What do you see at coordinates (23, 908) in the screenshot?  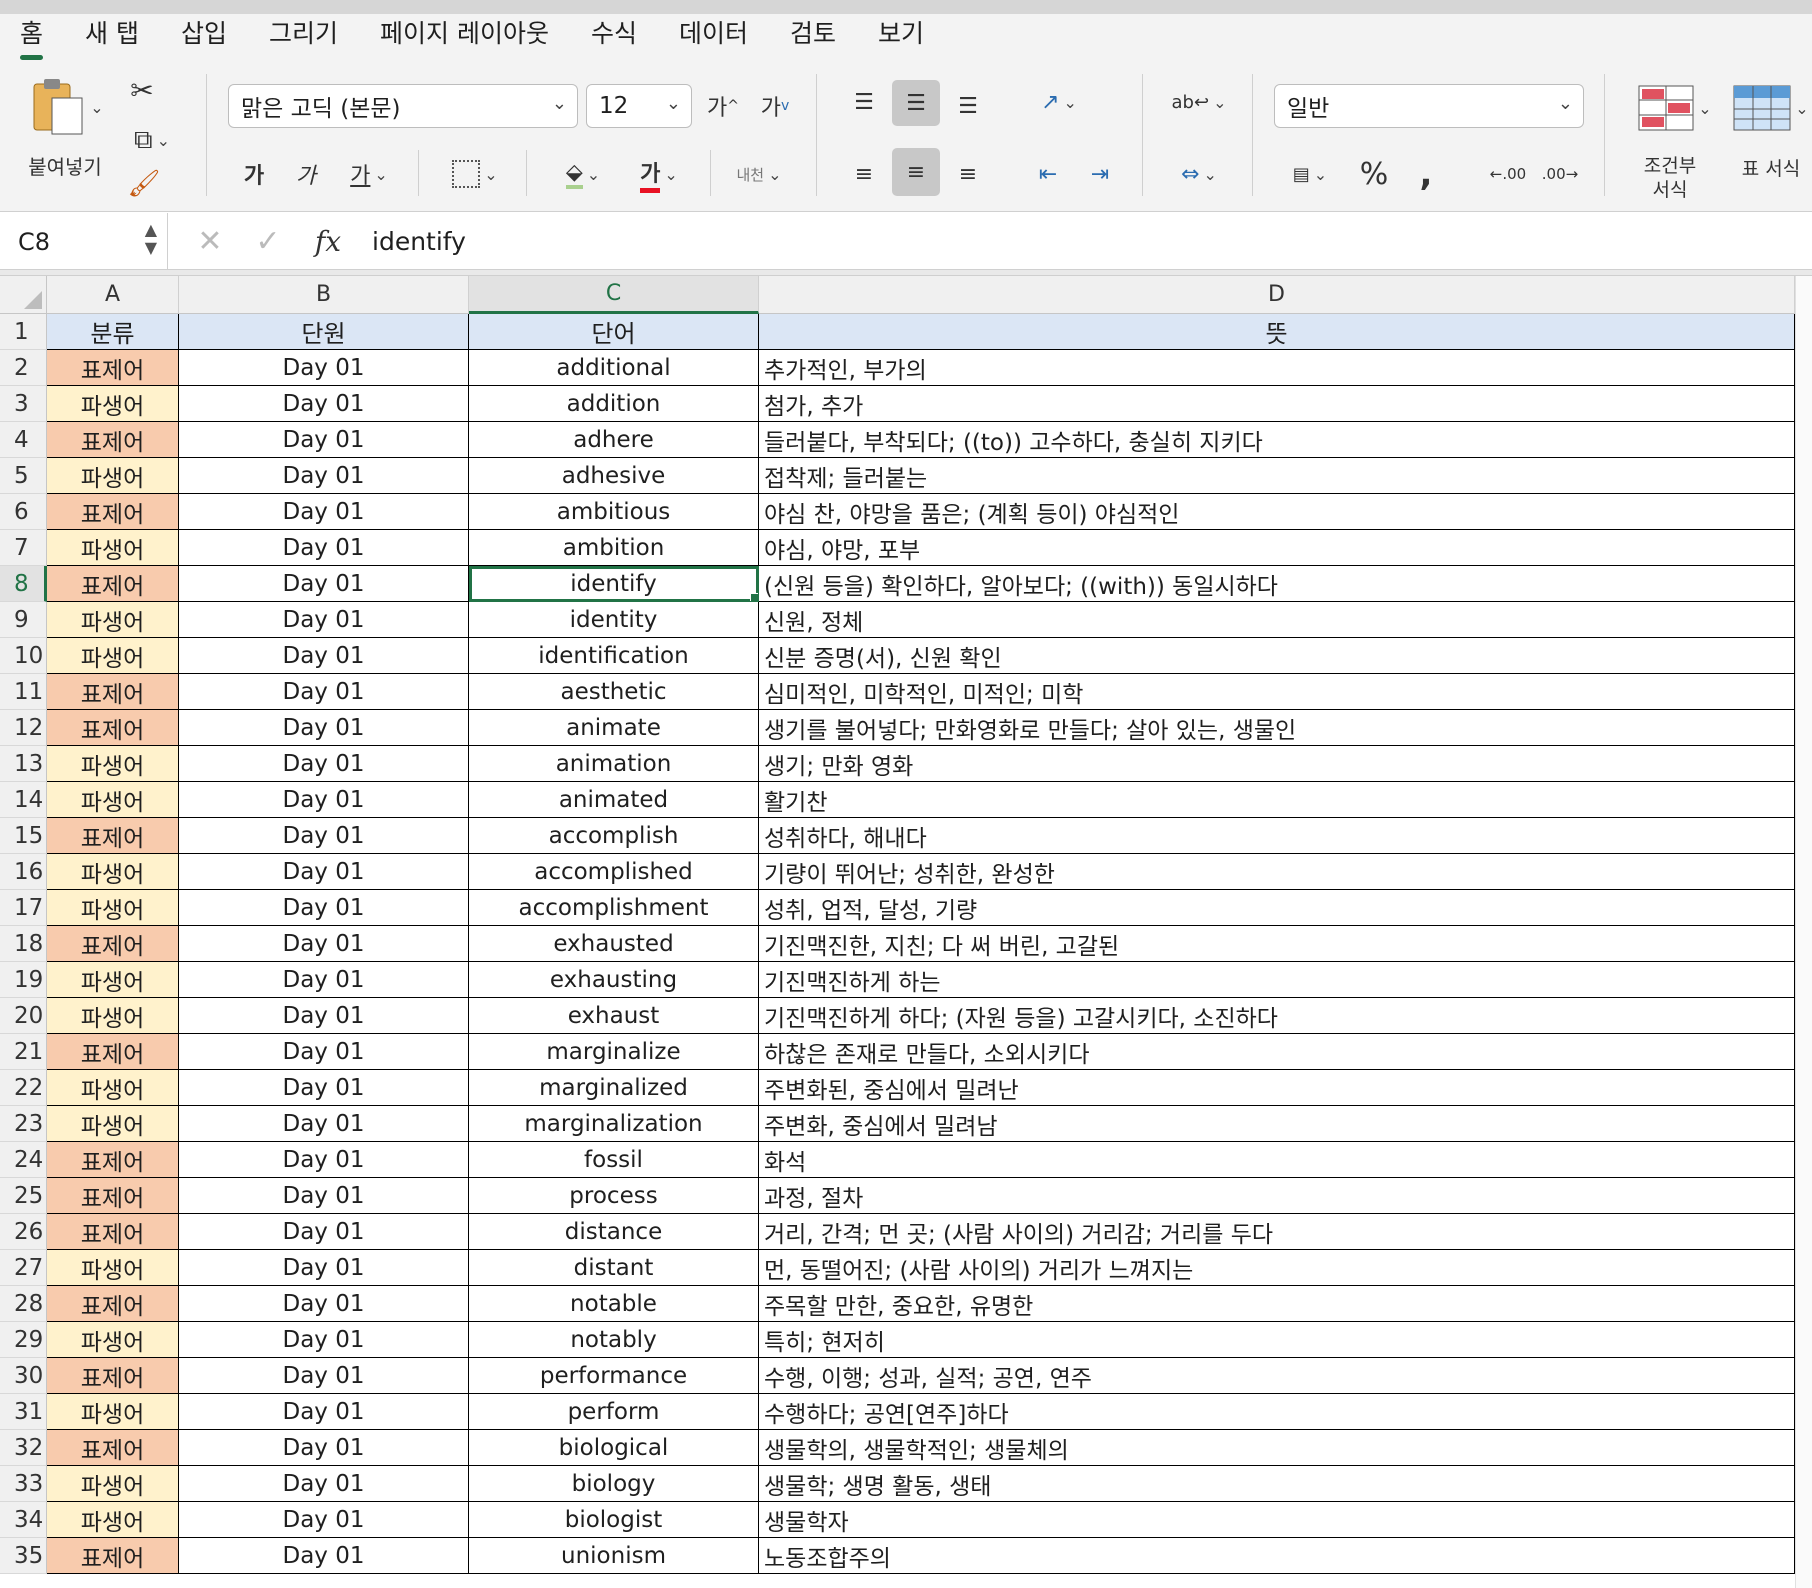 I see `row-header: 17` at bounding box center [23, 908].